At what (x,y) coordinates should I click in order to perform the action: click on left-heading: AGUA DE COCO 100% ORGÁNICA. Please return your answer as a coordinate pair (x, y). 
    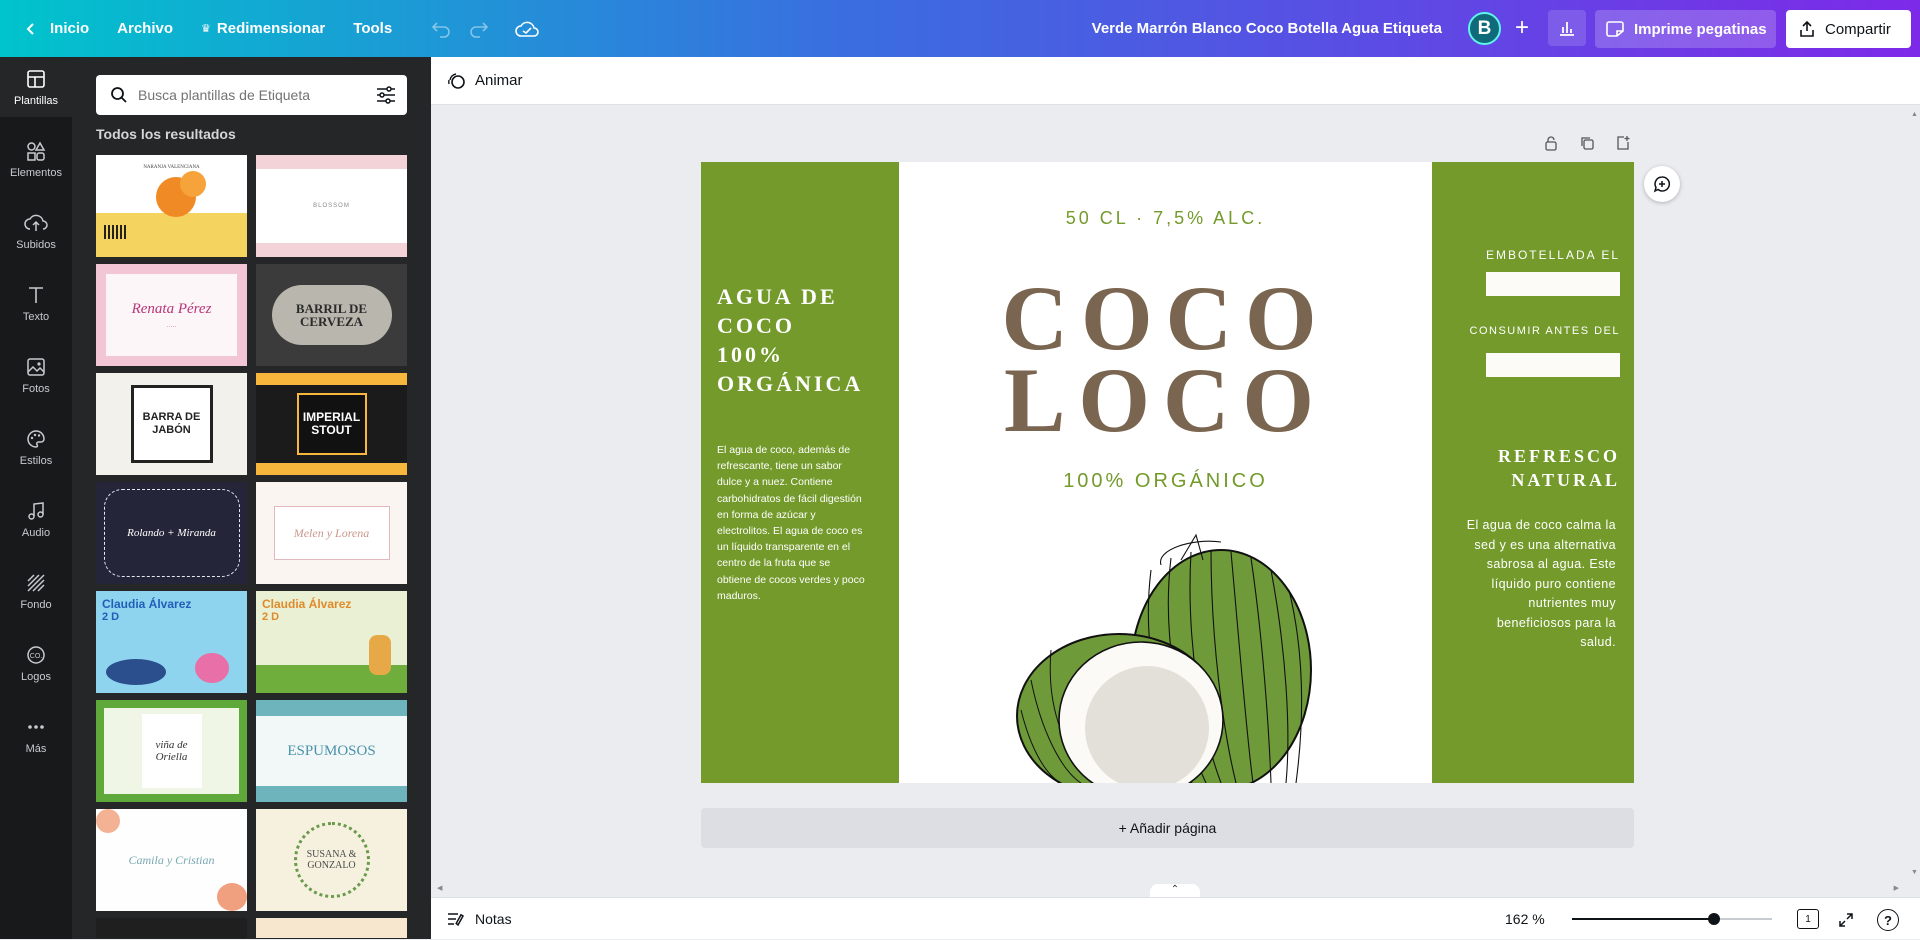
    Looking at the image, I should click on (792, 340).